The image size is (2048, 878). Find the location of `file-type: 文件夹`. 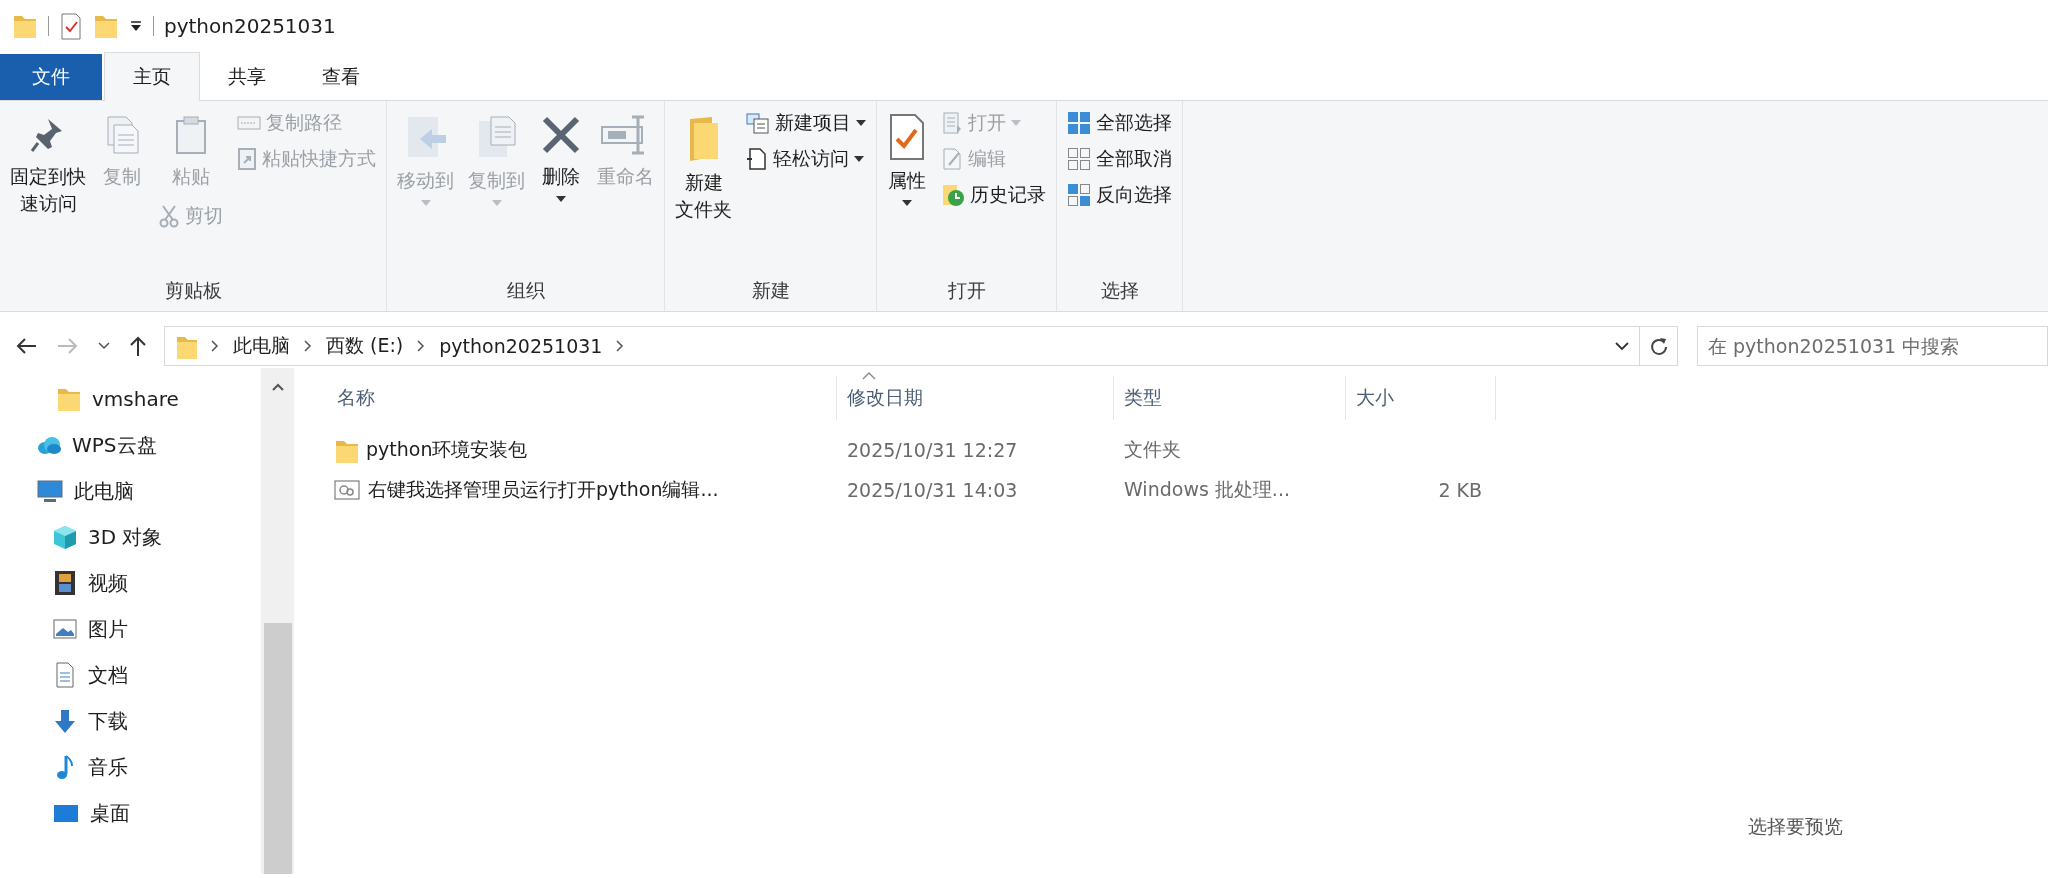

file-type: 文件夹 is located at coordinates (1152, 449).